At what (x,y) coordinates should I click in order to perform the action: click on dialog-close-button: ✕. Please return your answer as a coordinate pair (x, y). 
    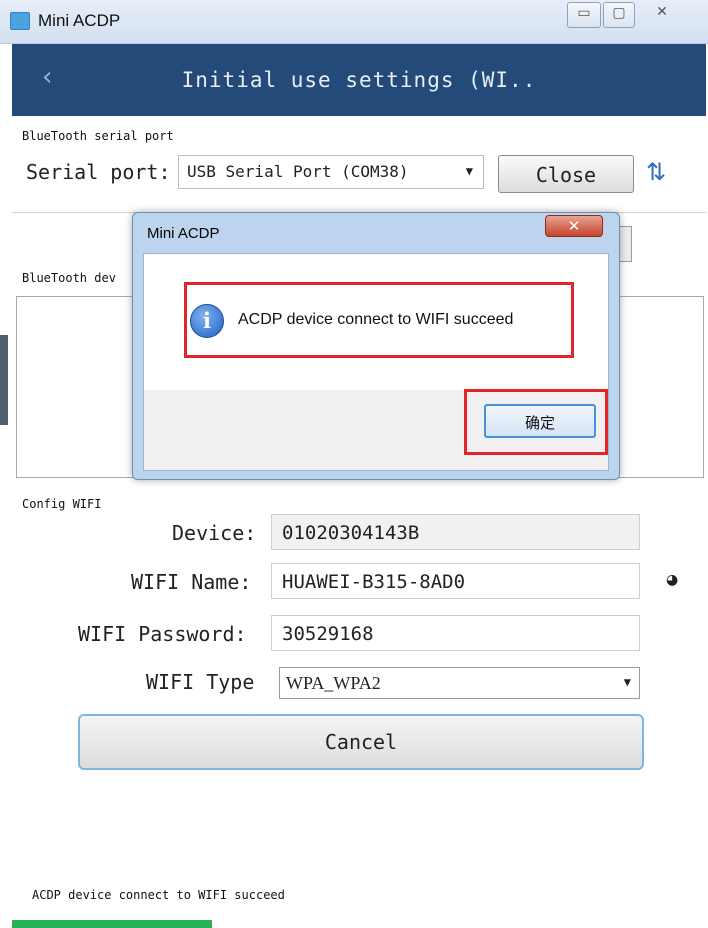
    Looking at the image, I should click on (574, 226).